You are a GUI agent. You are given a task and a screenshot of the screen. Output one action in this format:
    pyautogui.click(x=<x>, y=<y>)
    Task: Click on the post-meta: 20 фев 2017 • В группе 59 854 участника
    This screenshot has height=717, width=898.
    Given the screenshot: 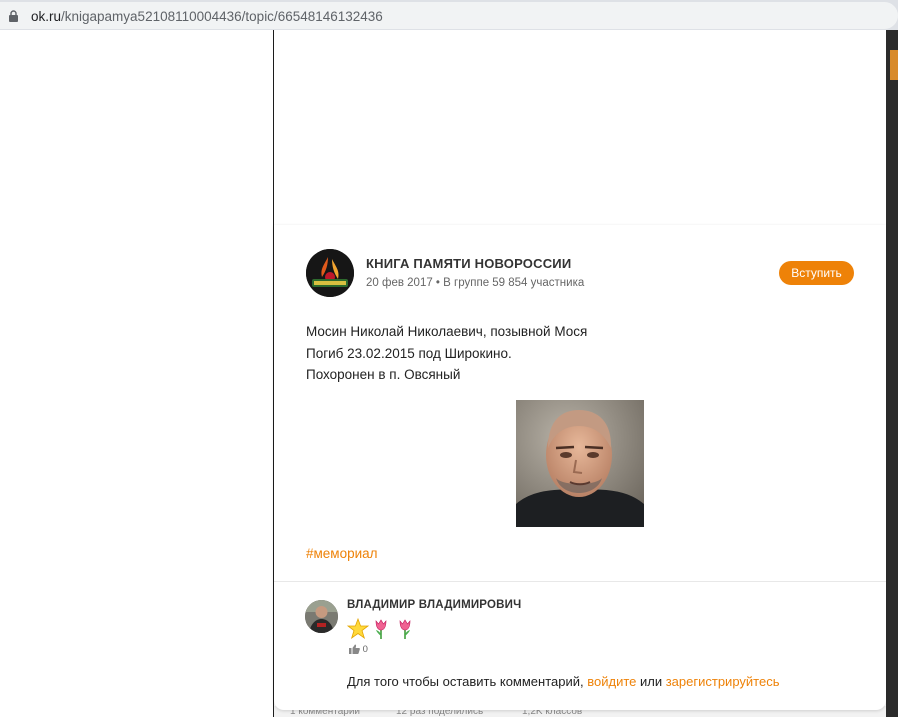 What is the action you would take?
    pyautogui.click(x=475, y=283)
    